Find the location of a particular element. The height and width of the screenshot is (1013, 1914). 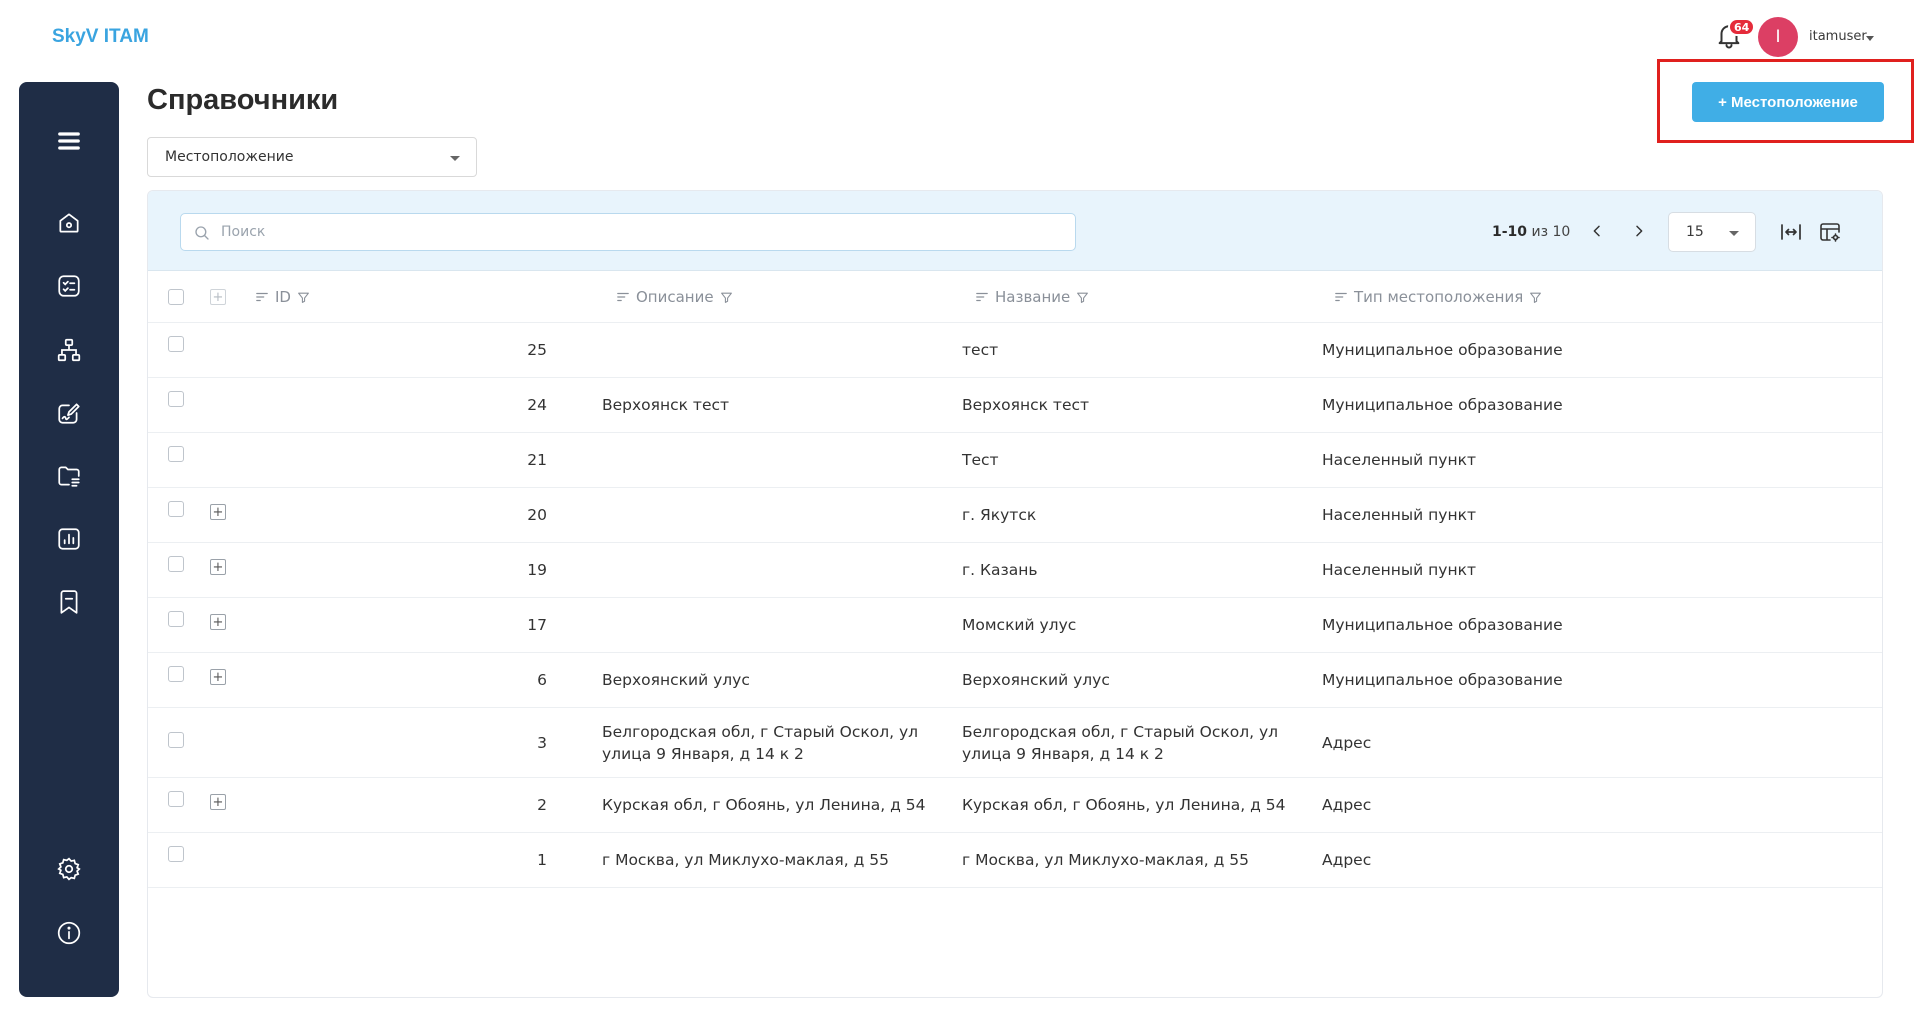

expand-all-icon: + is located at coordinates (218, 297).